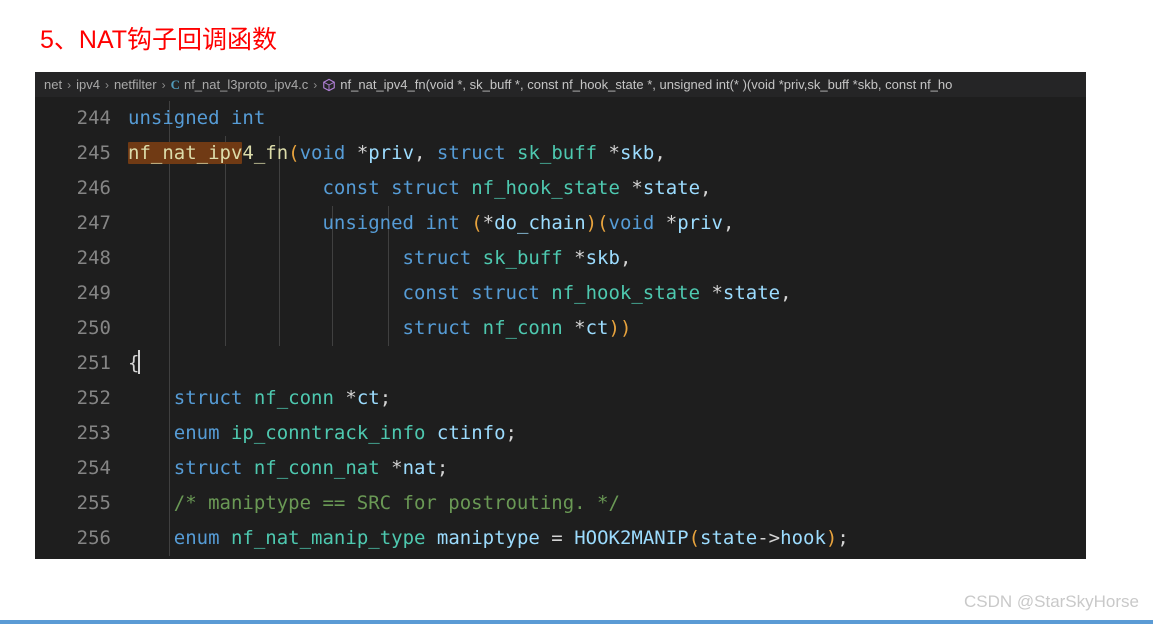 This screenshot has width=1153, height=624. I want to click on code-token: /* maniptype == SRC for postrouting. */, so click(396, 503).